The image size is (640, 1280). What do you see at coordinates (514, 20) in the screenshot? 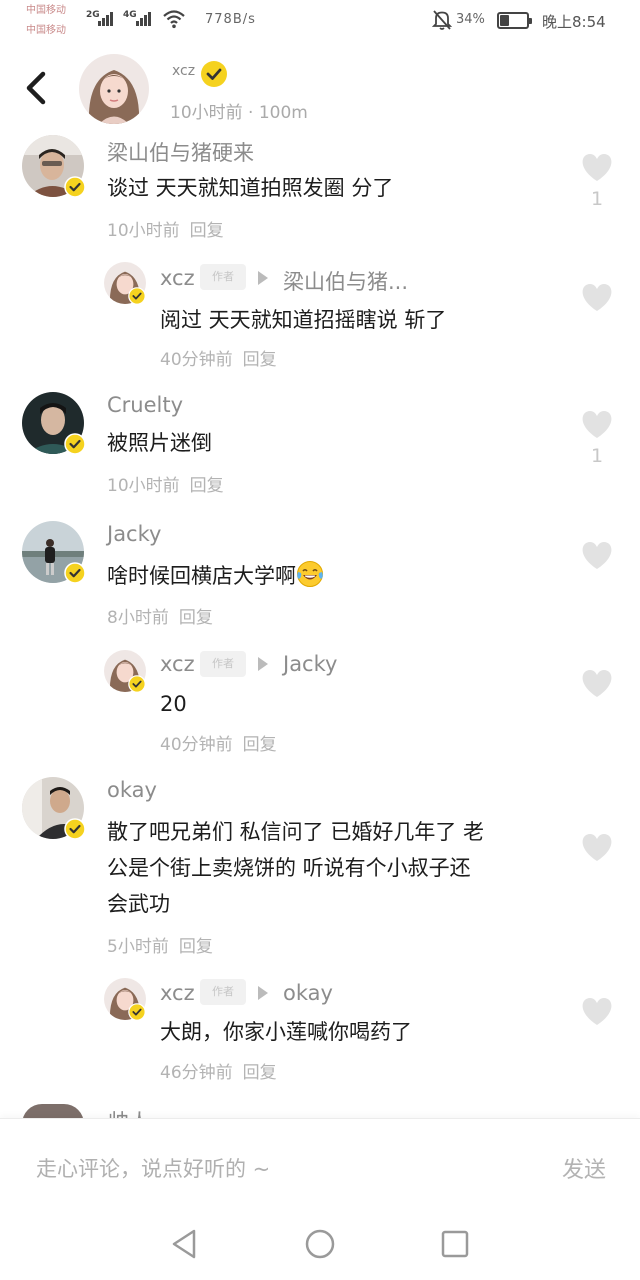
I see `battery-icon` at bounding box center [514, 20].